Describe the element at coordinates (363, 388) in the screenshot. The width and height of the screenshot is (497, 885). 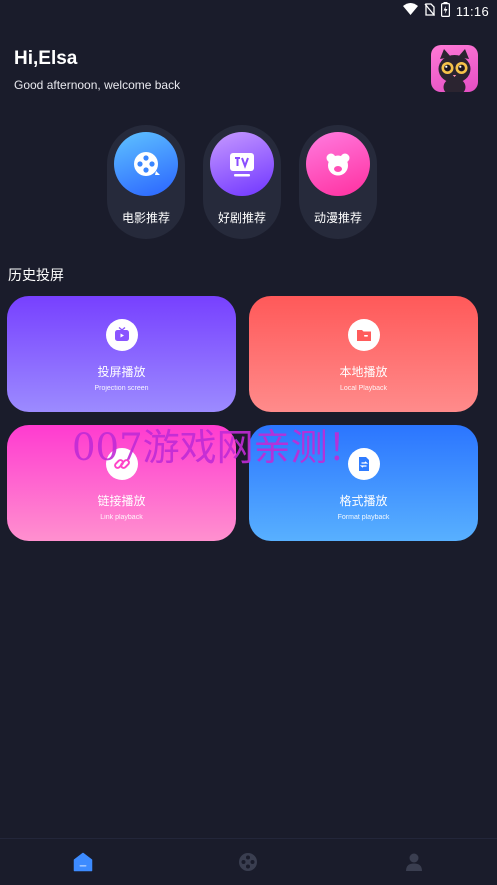
I see `card-subtitle: Local Playback` at that location.